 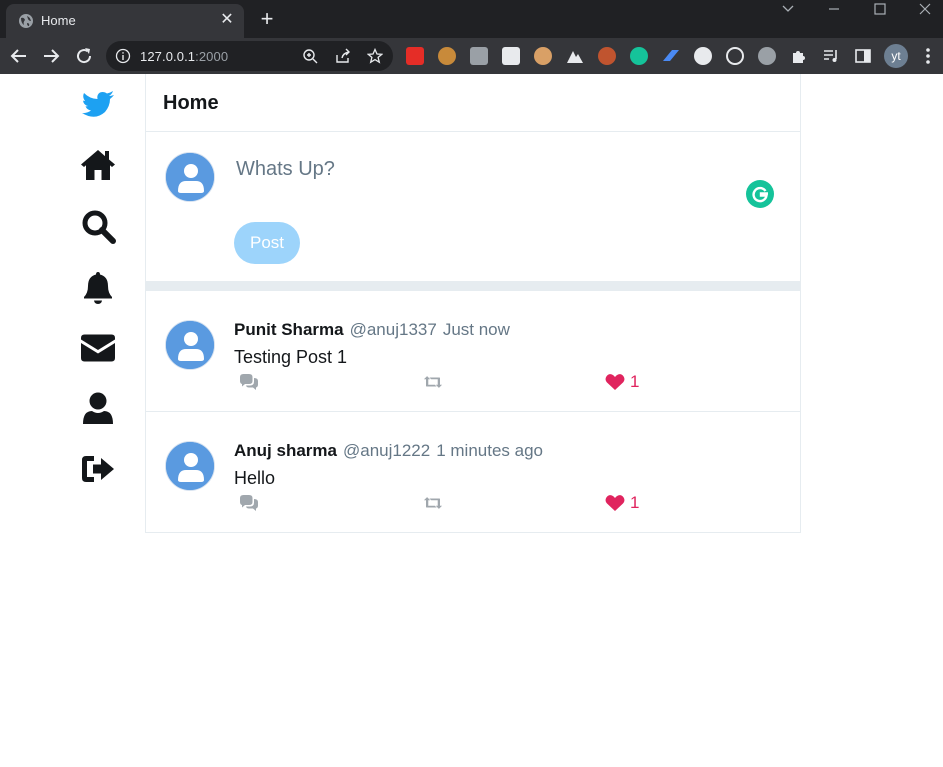 What do you see at coordinates (26, 21) in the screenshot?
I see `globe-icon` at bounding box center [26, 21].